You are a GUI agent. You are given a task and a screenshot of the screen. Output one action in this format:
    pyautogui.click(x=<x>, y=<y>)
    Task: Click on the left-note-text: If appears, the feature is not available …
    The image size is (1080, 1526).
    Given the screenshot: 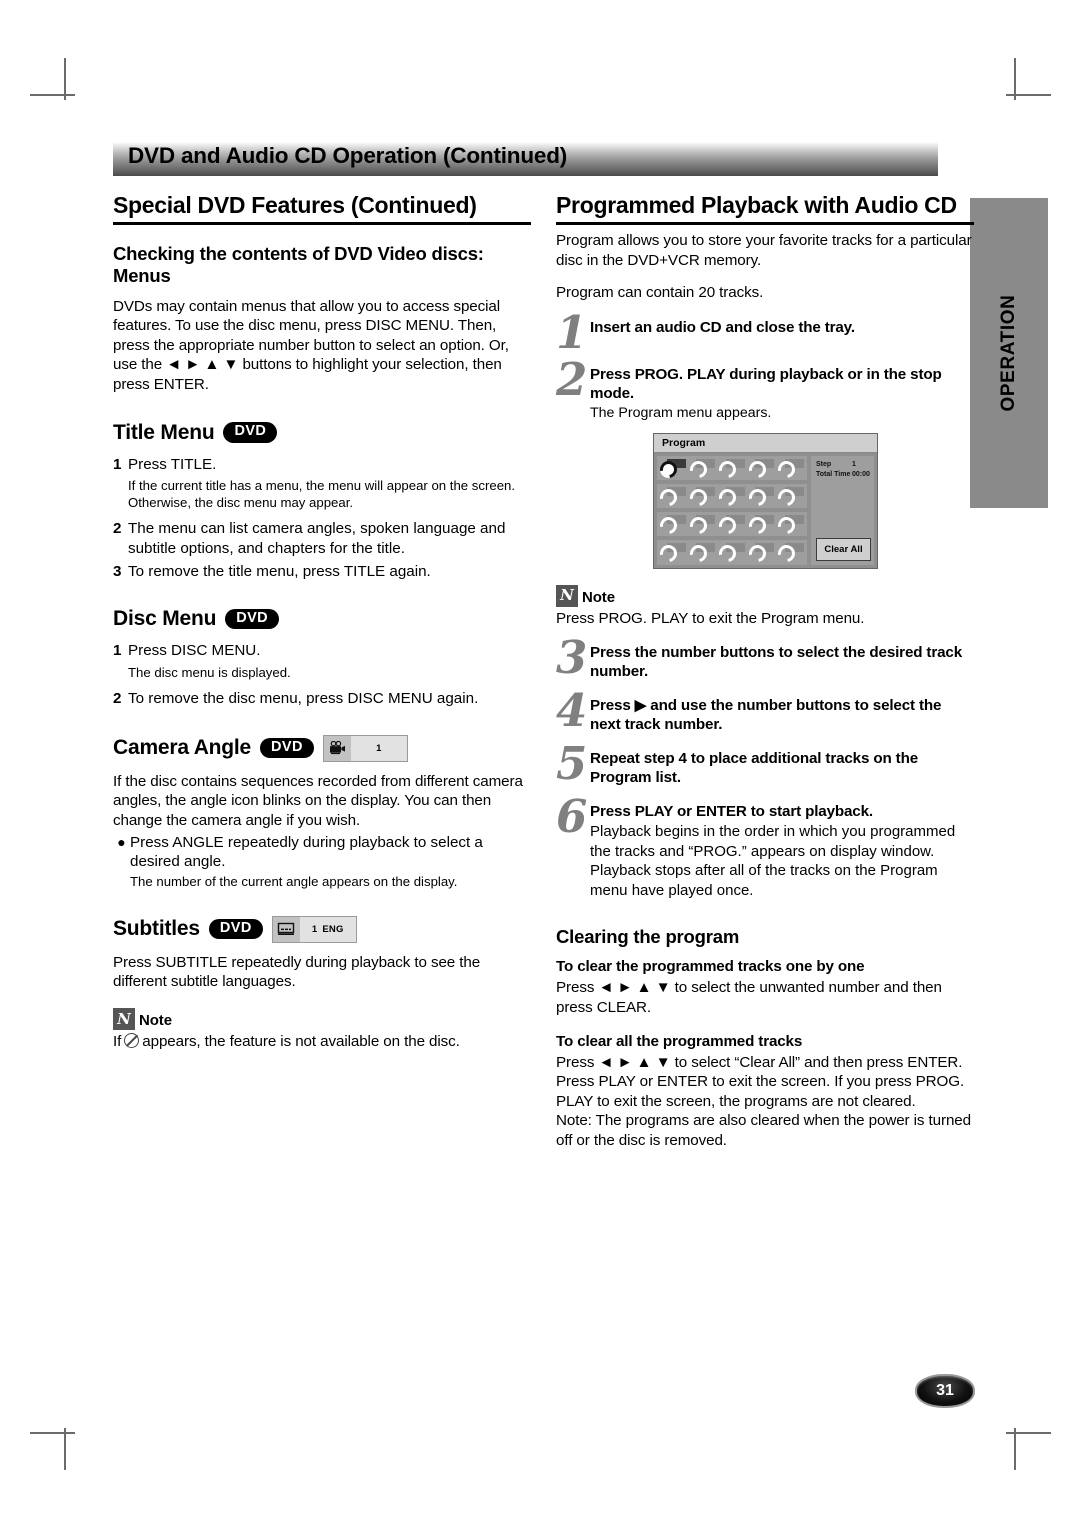 What is the action you would take?
    pyautogui.click(x=322, y=1042)
    